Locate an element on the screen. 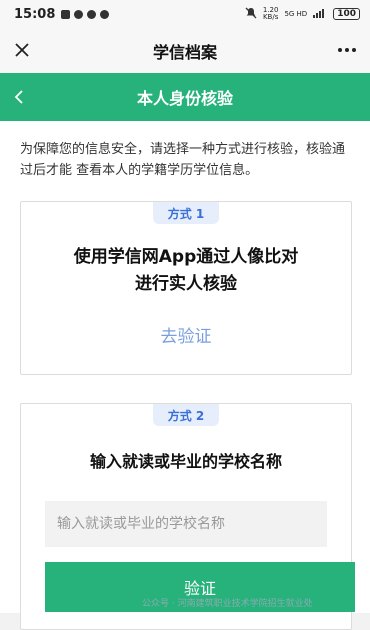 This screenshot has height=630, width=370. network-type: 5G HD is located at coordinates (296, 13).